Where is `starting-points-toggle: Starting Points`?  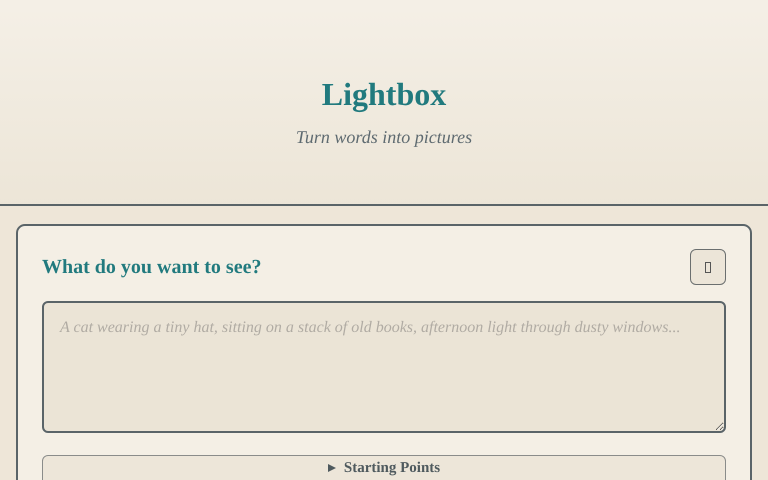
starting-points-toggle: Starting Points is located at coordinates (384, 467).